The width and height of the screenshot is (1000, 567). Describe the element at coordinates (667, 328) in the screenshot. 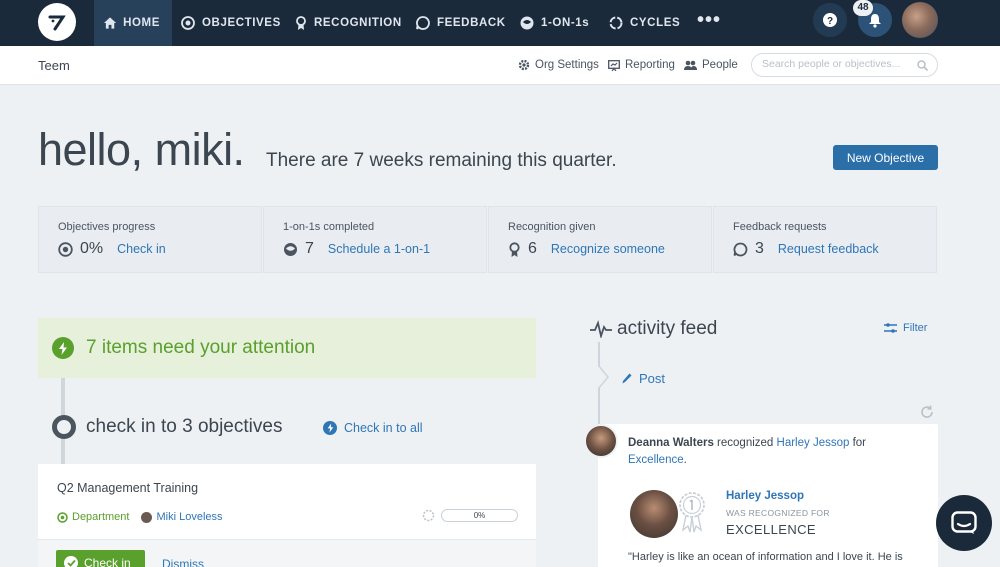

I see `activity-feed-title: activity feed` at that location.